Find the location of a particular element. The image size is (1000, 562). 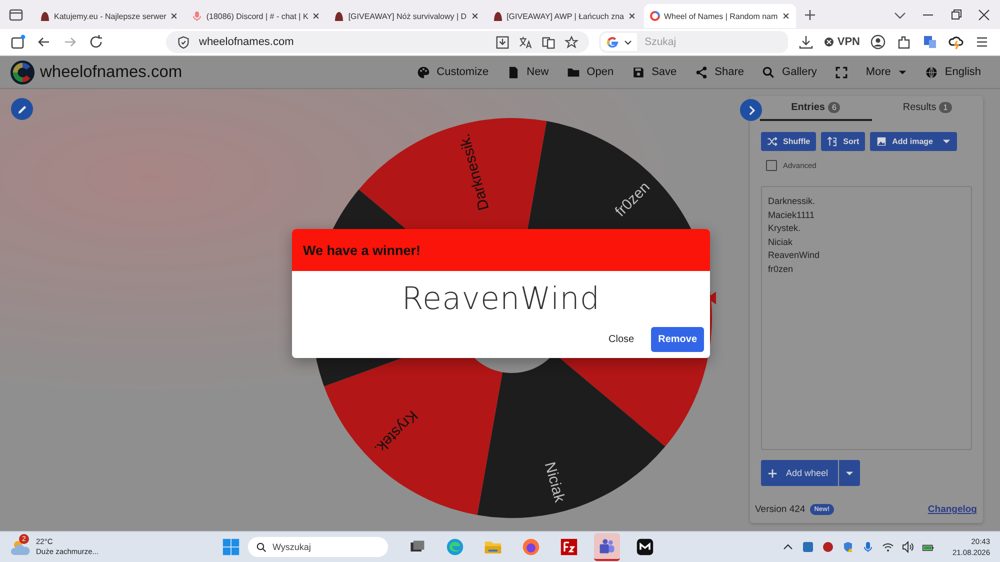

globe-icon is located at coordinates (931, 72).